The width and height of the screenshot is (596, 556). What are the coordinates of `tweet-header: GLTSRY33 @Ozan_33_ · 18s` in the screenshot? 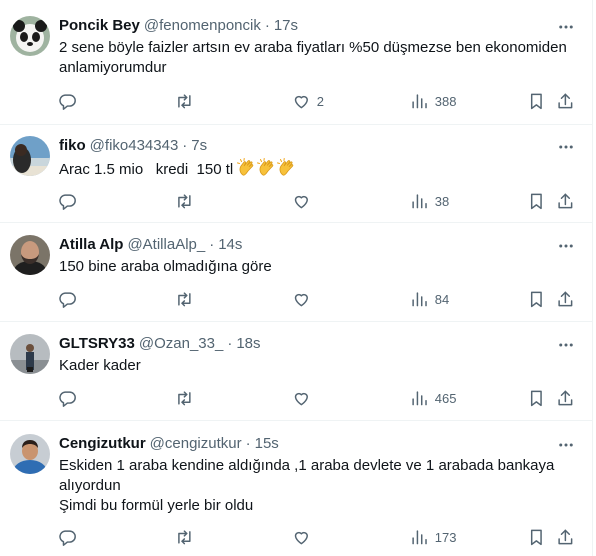 It's located at (160, 343).